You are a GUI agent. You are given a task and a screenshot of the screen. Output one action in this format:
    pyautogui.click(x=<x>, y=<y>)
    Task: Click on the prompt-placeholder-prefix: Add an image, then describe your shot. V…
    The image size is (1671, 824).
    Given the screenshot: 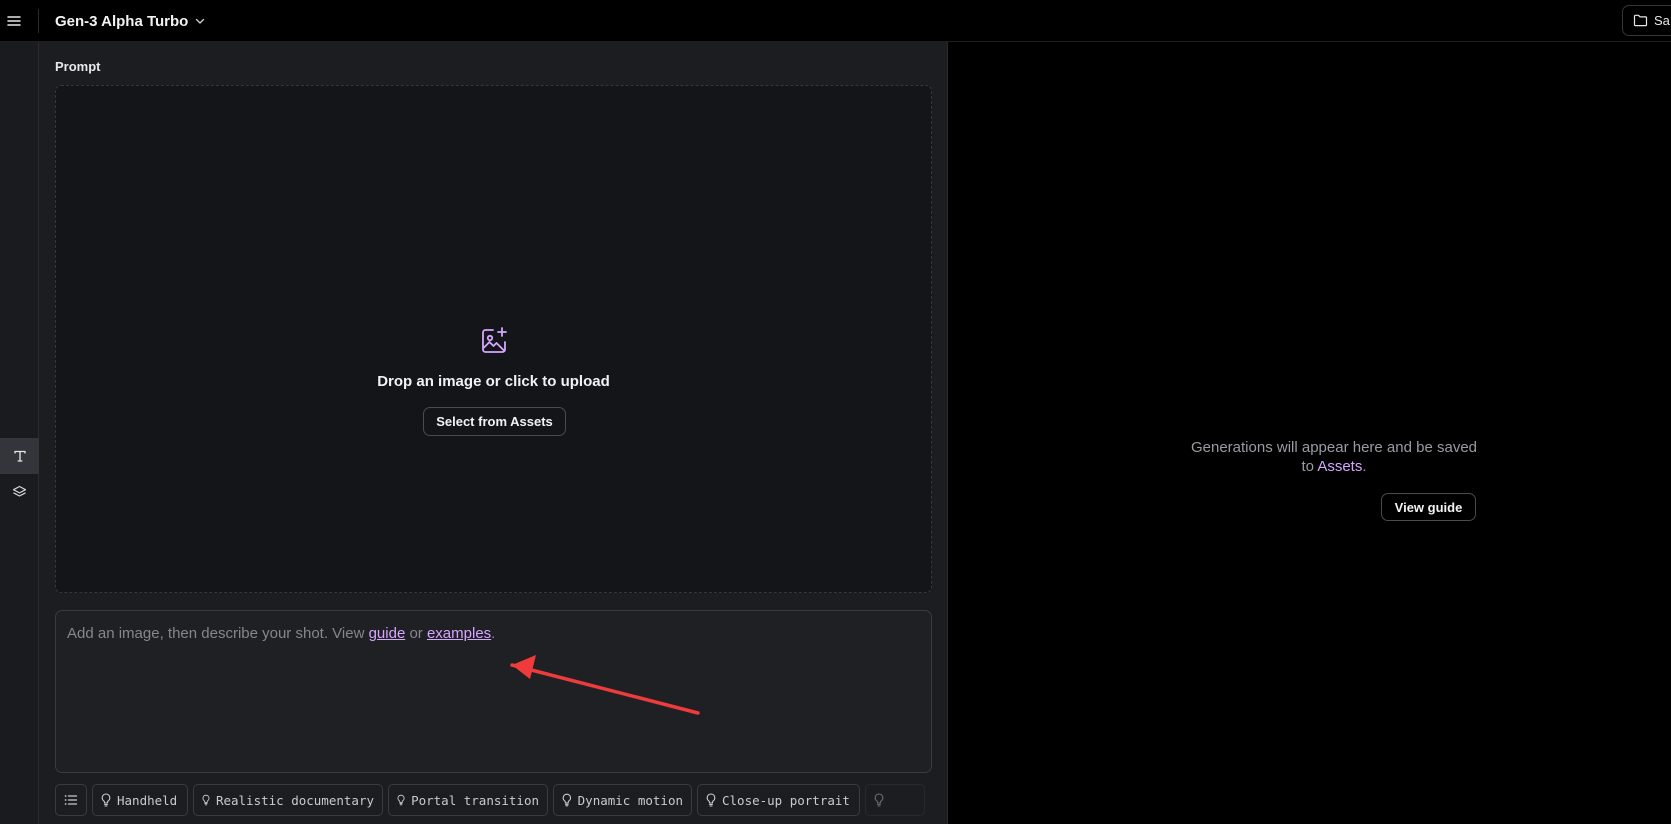 What is the action you would take?
    pyautogui.click(x=218, y=633)
    